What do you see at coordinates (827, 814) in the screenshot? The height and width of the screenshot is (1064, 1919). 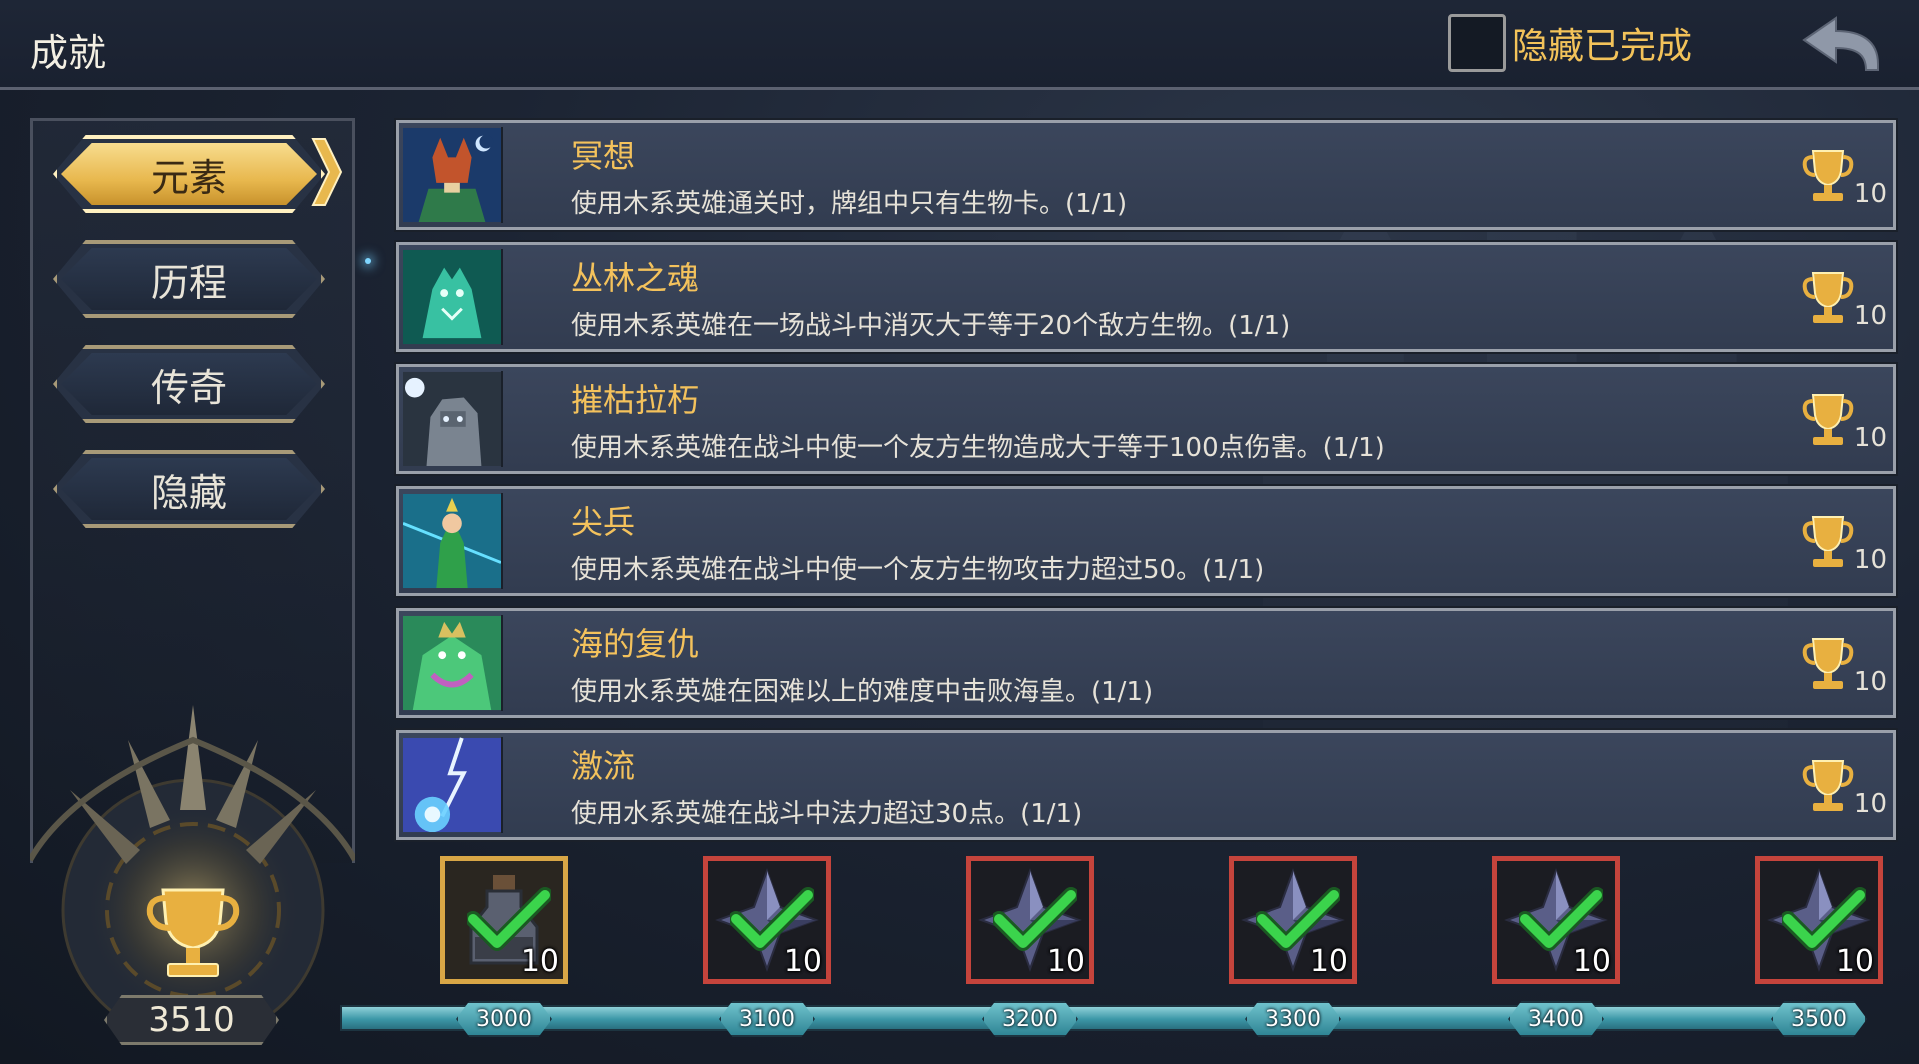 I see `achievement-description: 使用水系英雄在战斗中法力超过30点。(1/1)` at bounding box center [827, 814].